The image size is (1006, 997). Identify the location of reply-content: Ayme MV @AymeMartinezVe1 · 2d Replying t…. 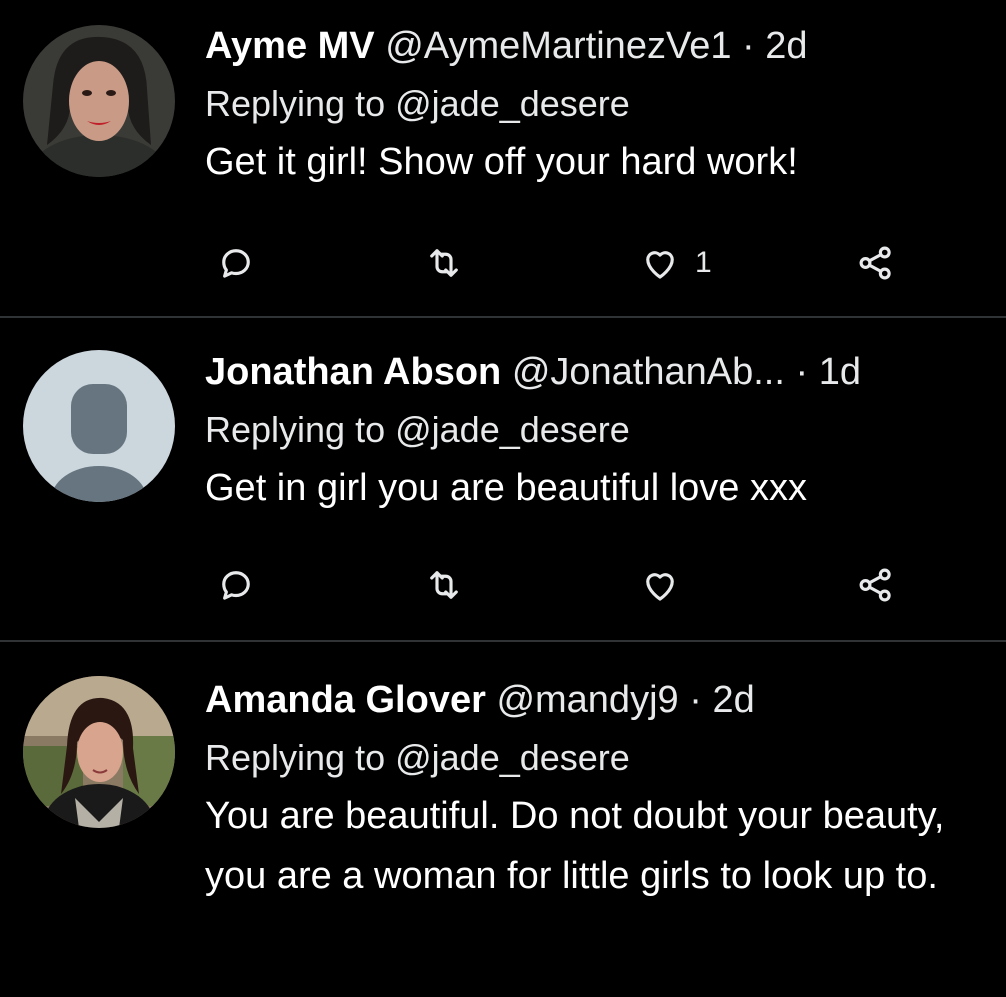
(600, 107).